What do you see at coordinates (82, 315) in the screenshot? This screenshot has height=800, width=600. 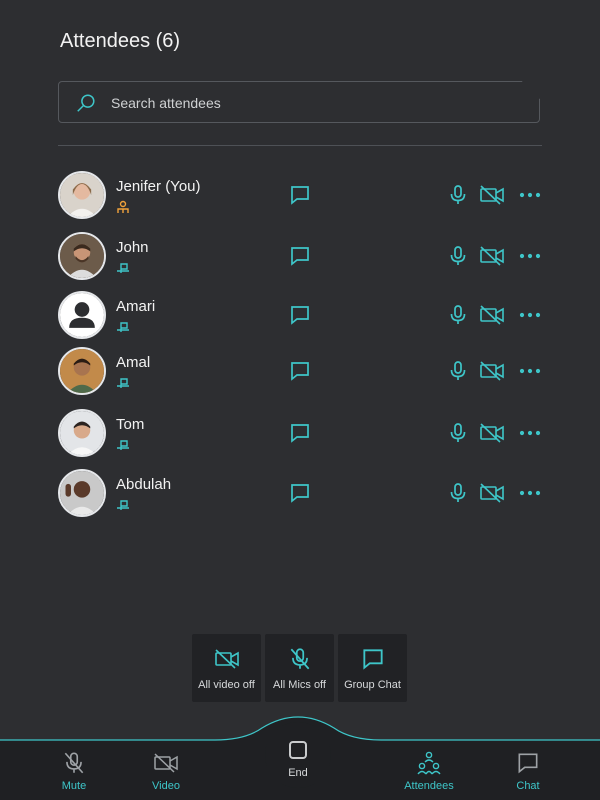 I see `avatar-placeholder` at bounding box center [82, 315].